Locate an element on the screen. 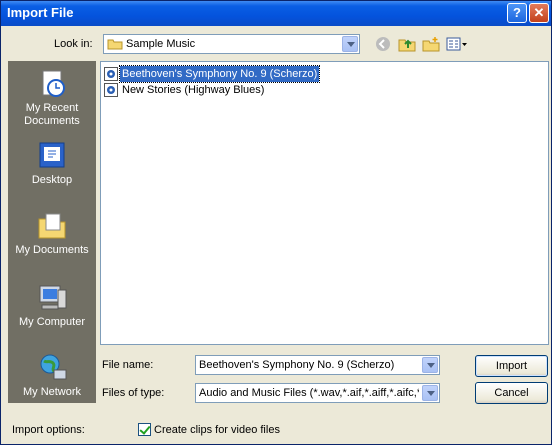 This screenshot has height=447, width=554. close-icon: ✕ is located at coordinates (539, 12).